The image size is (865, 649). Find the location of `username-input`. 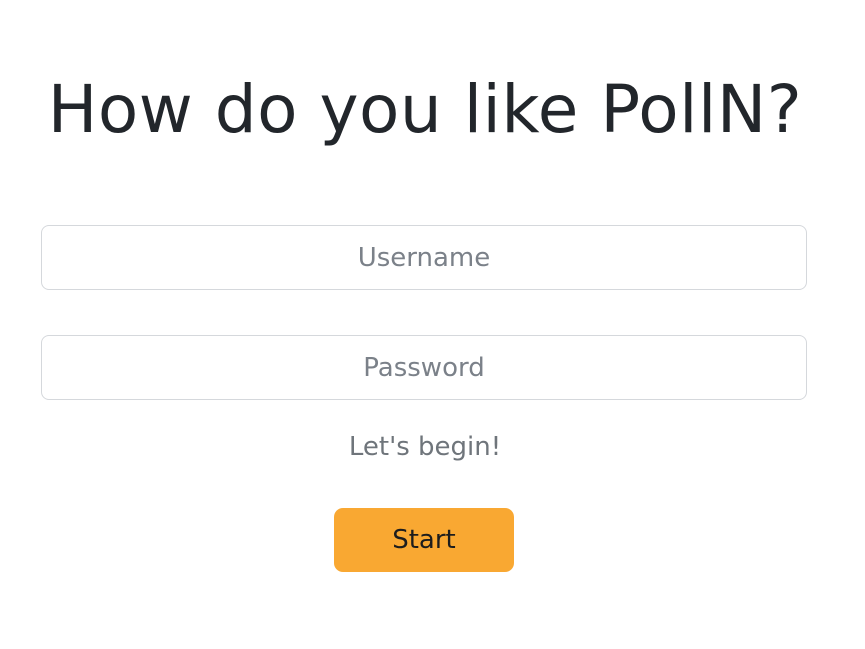

username-input is located at coordinates (424, 257).